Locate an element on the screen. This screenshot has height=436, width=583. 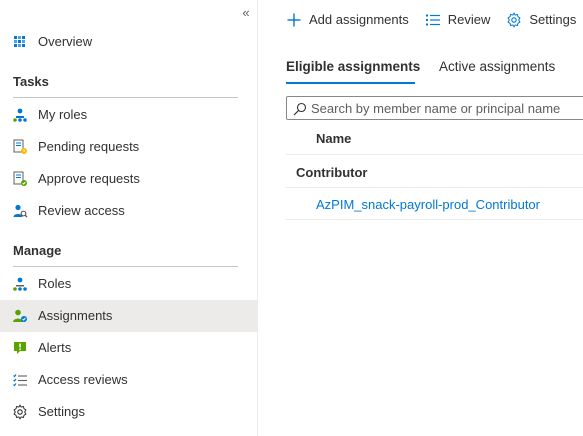
command-bar: Add assignments Review Settings is located at coordinates (434, 20).